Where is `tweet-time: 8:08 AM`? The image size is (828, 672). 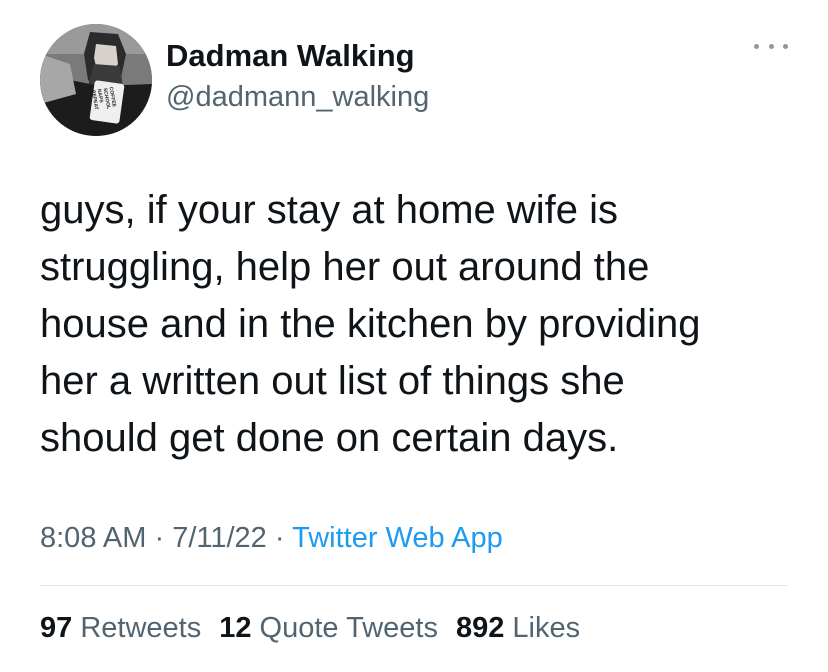 tweet-time: 8:08 AM is located at coordinates (93, 538).